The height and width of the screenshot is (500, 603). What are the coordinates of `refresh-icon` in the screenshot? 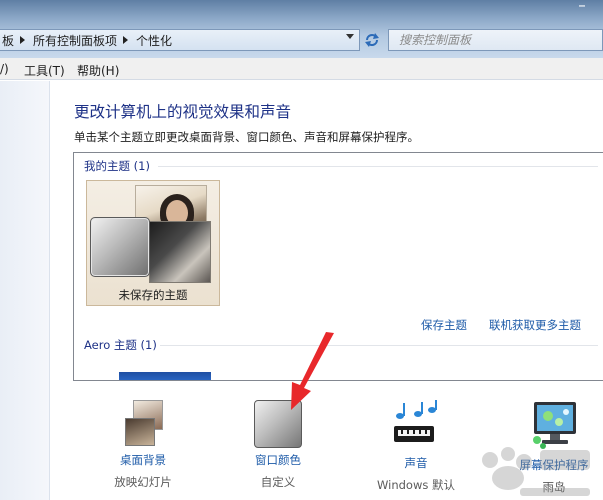 It's located at (372, 40).